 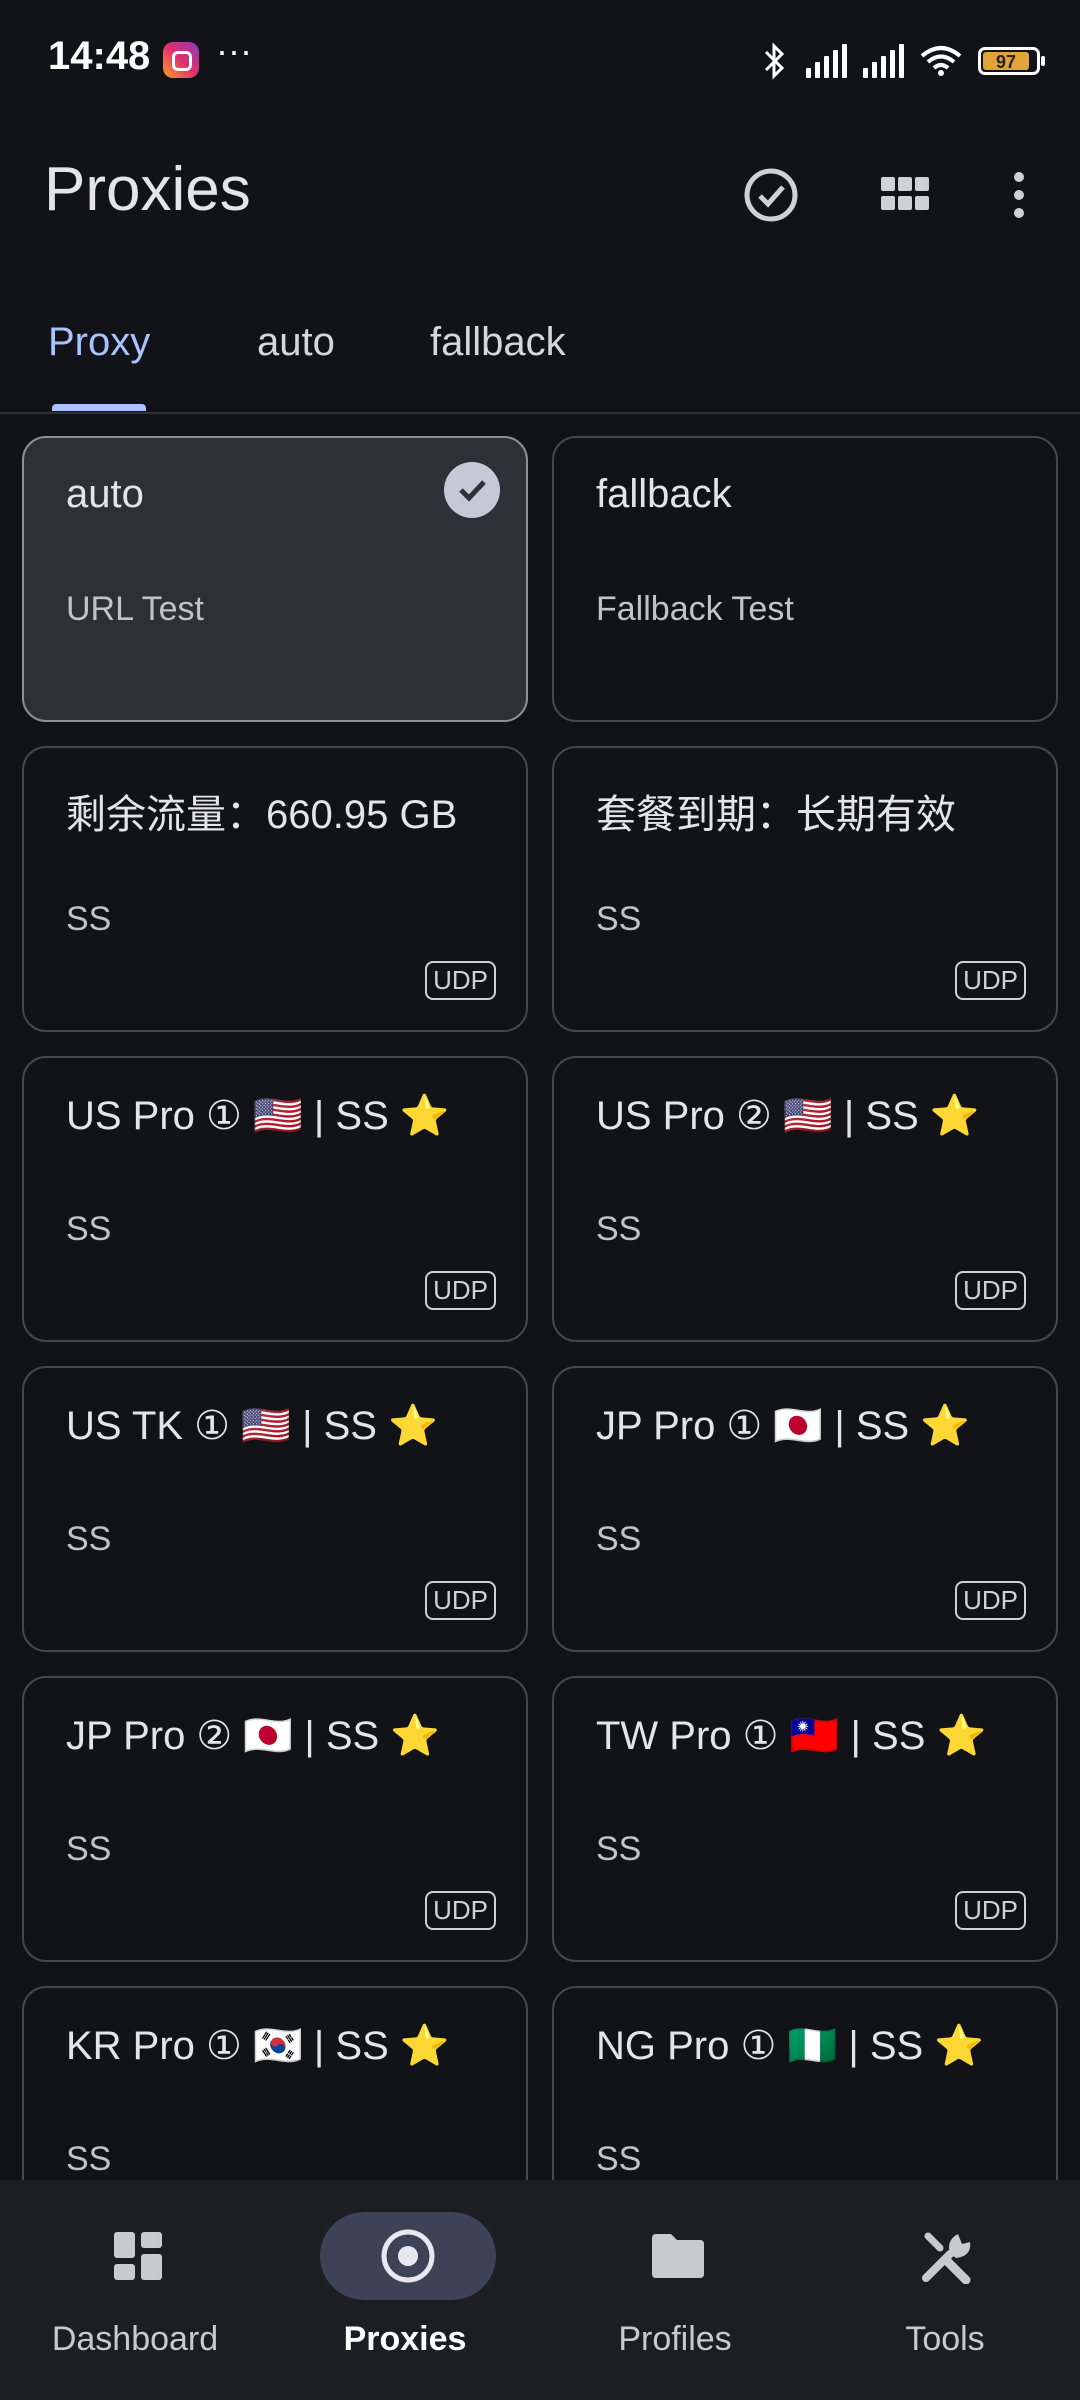 I want to click on nav-label: Proxies, so click(x=405, y=2339).